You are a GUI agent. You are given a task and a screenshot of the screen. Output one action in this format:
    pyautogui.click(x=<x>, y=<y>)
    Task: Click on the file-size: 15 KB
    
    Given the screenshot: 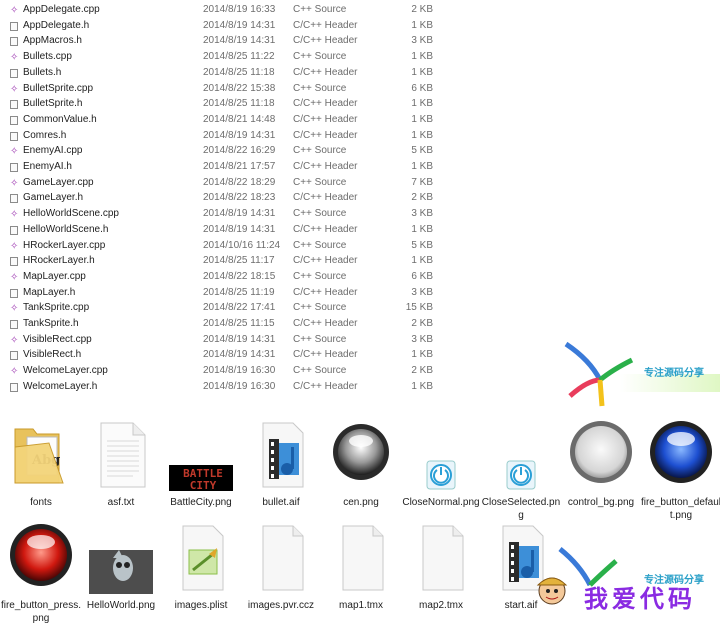 What is the action you would take?
    pyautogui.click(x=419, y=308)
    